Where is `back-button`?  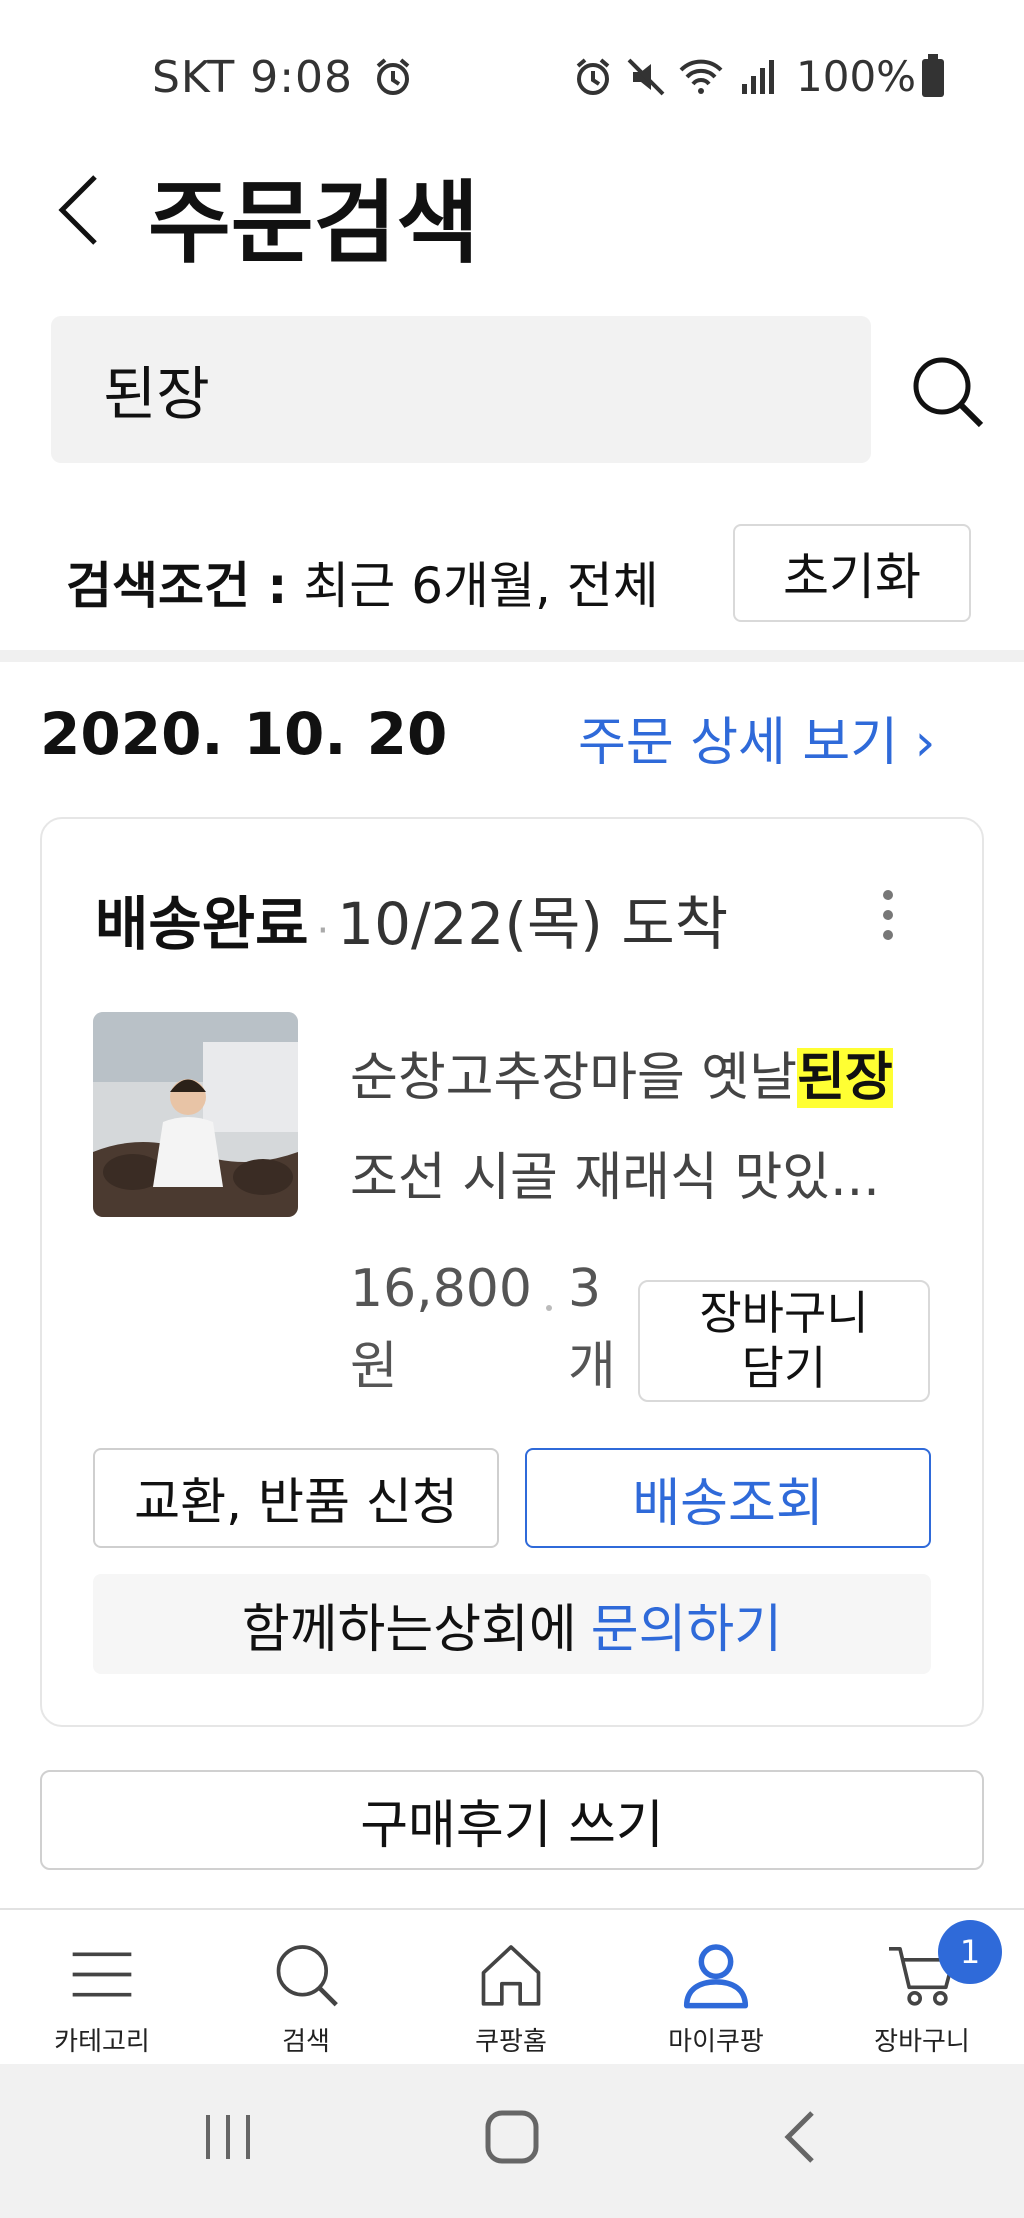
back-button is located at coordinates (85, 210).